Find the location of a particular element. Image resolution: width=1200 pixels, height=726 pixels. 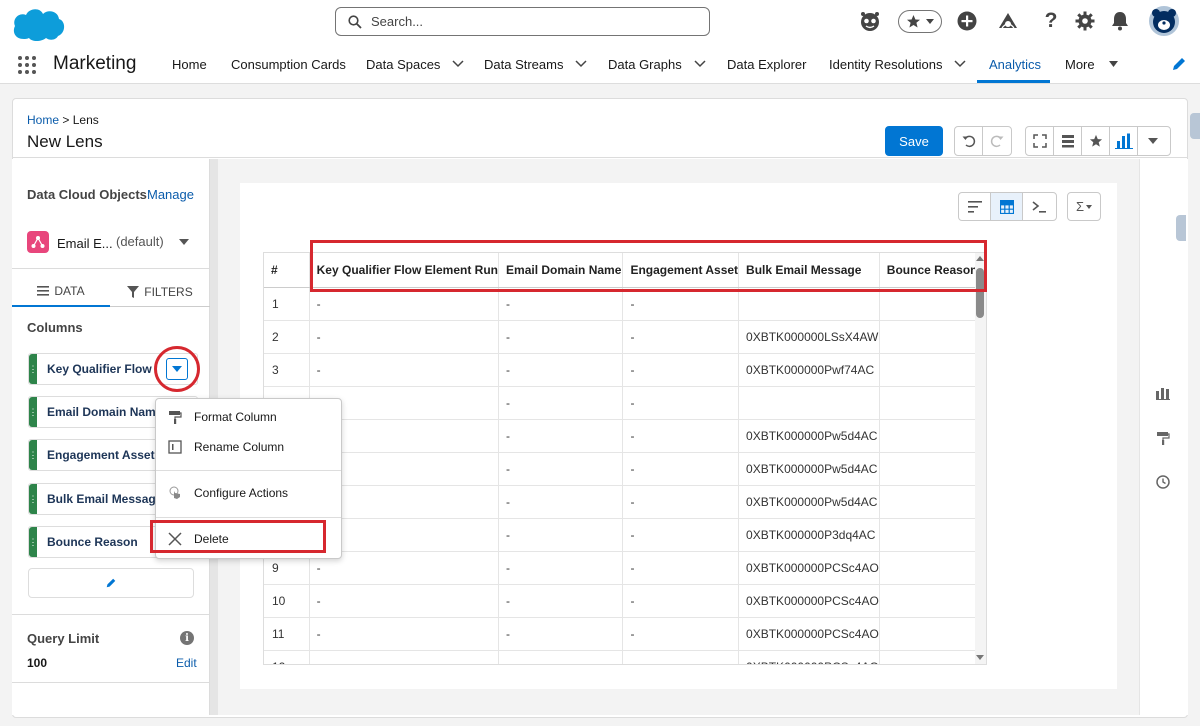

nav-item-data-spaces: Data Spaces is located at coordinates (415, 64).